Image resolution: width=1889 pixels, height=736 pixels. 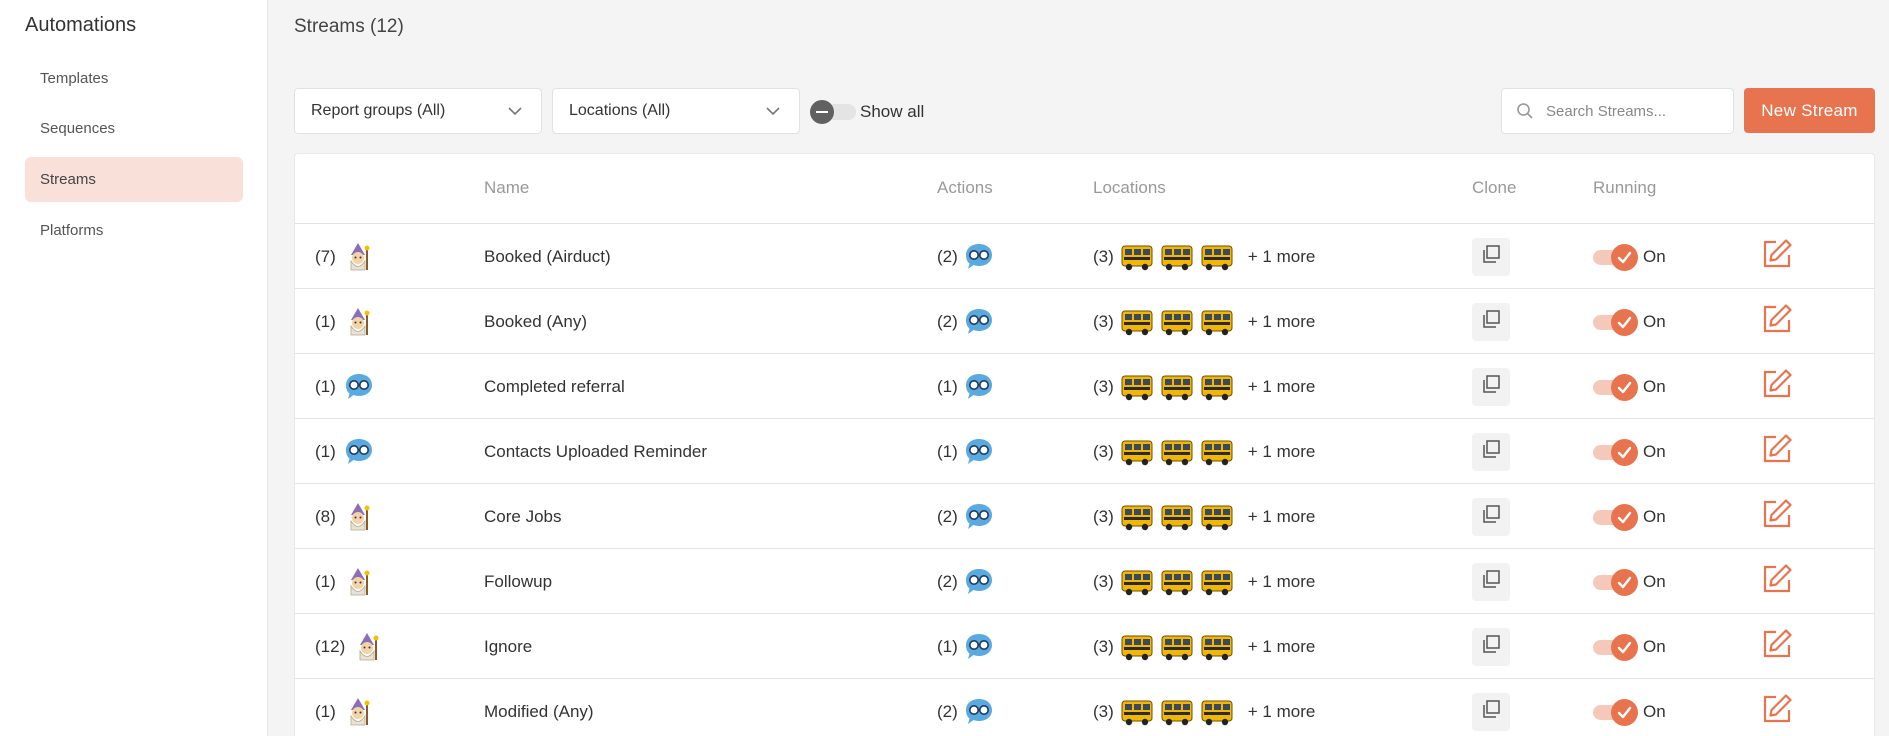 What do you see at coordinates (676, 111) in the screenshot?
I see `locations-select: Locations (All)` at bounding box center [676, 111].